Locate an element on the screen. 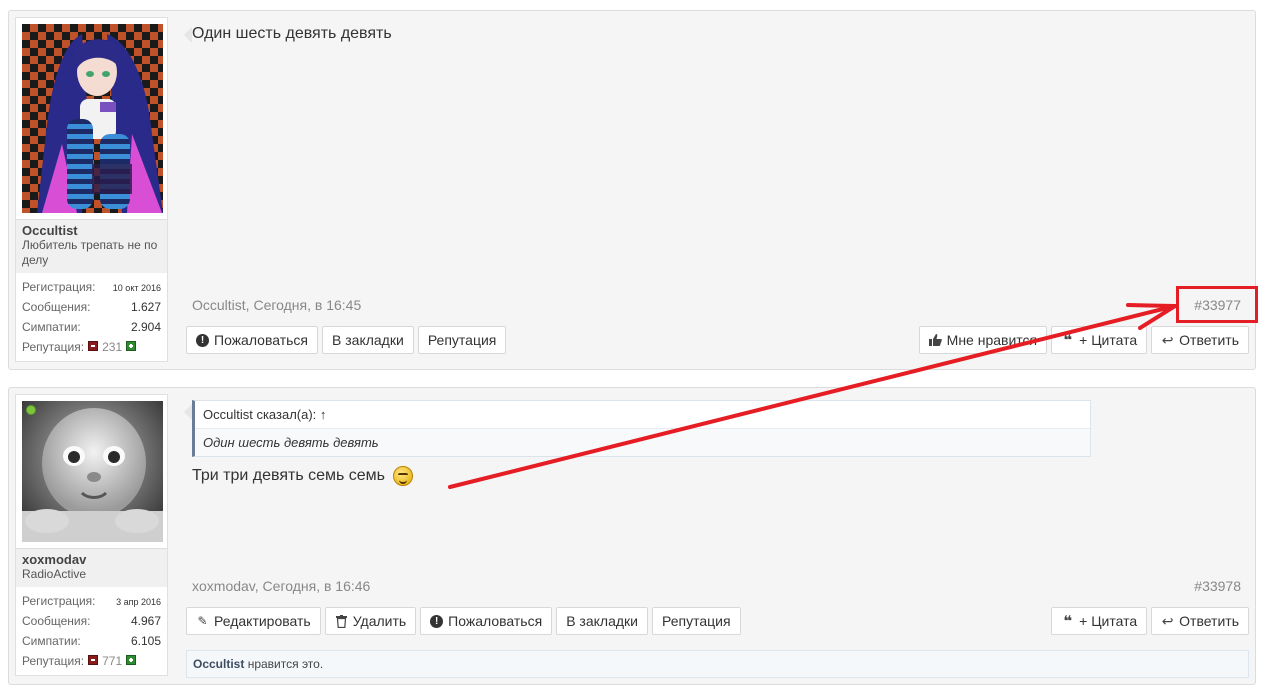 Image resolution: width=1262 pixels, height=690 pixels. post-meta: Occultist, Сегодня, в 16:45 #33977 is located at coordinates (719, 305).